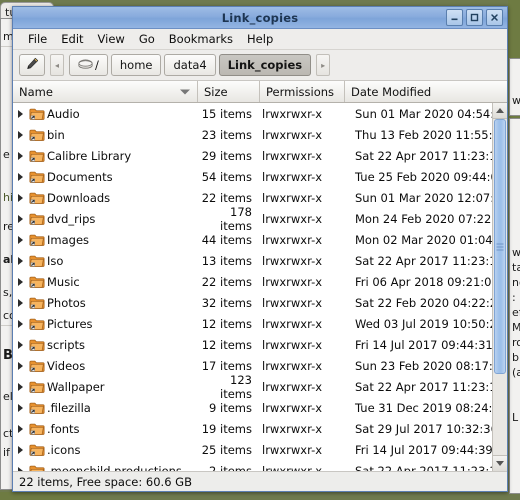 The height and width of the screenshot is (500, 520). I want to click on breadcrumb-link-copies: Link_copies, so click(265, 65).